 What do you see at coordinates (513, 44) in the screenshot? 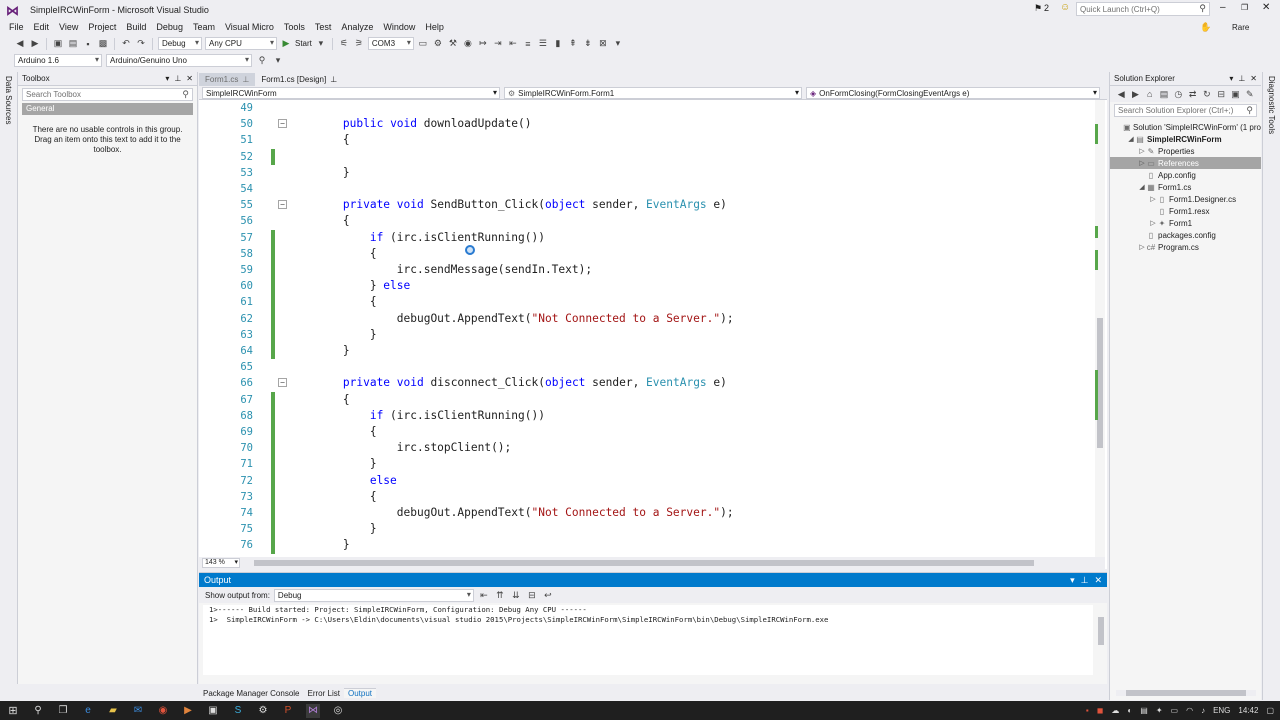
I see `outdent-icon: ⇤` at bounding box center [513, 44].